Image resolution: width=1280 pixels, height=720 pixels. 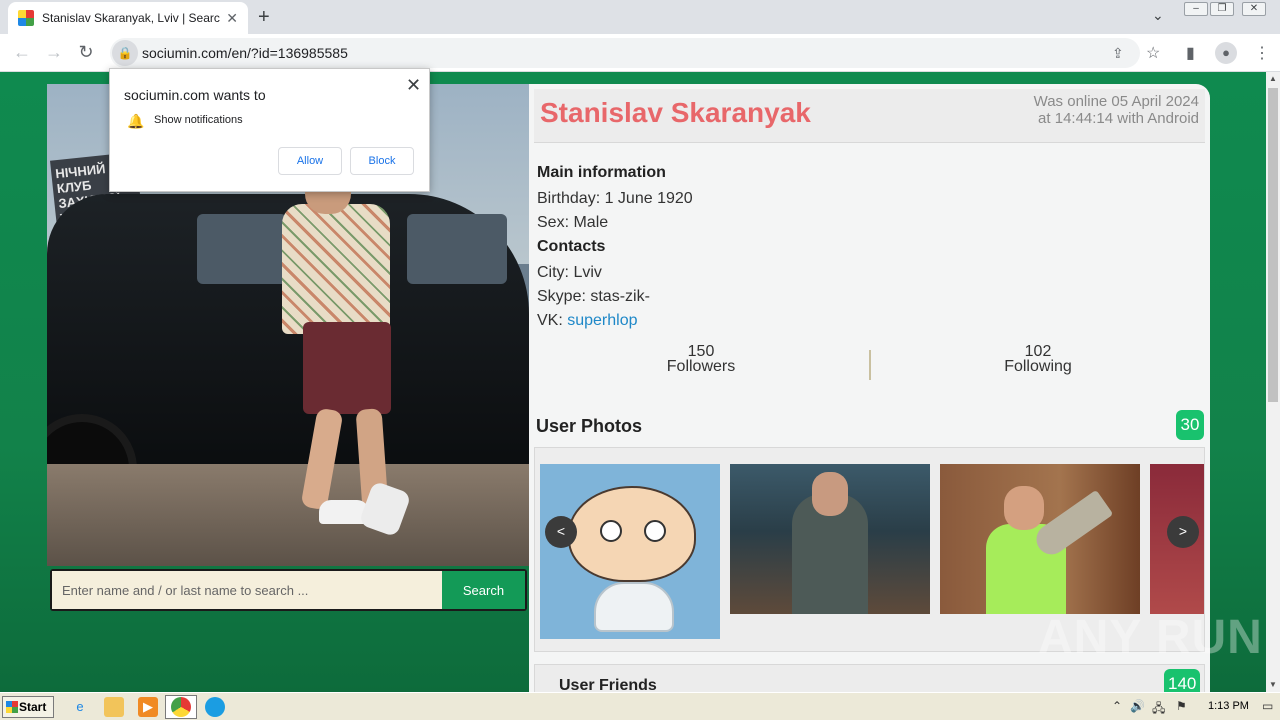 I want to click on page-scrollbar: ▲ ▼, so click(x=1273, y=382).